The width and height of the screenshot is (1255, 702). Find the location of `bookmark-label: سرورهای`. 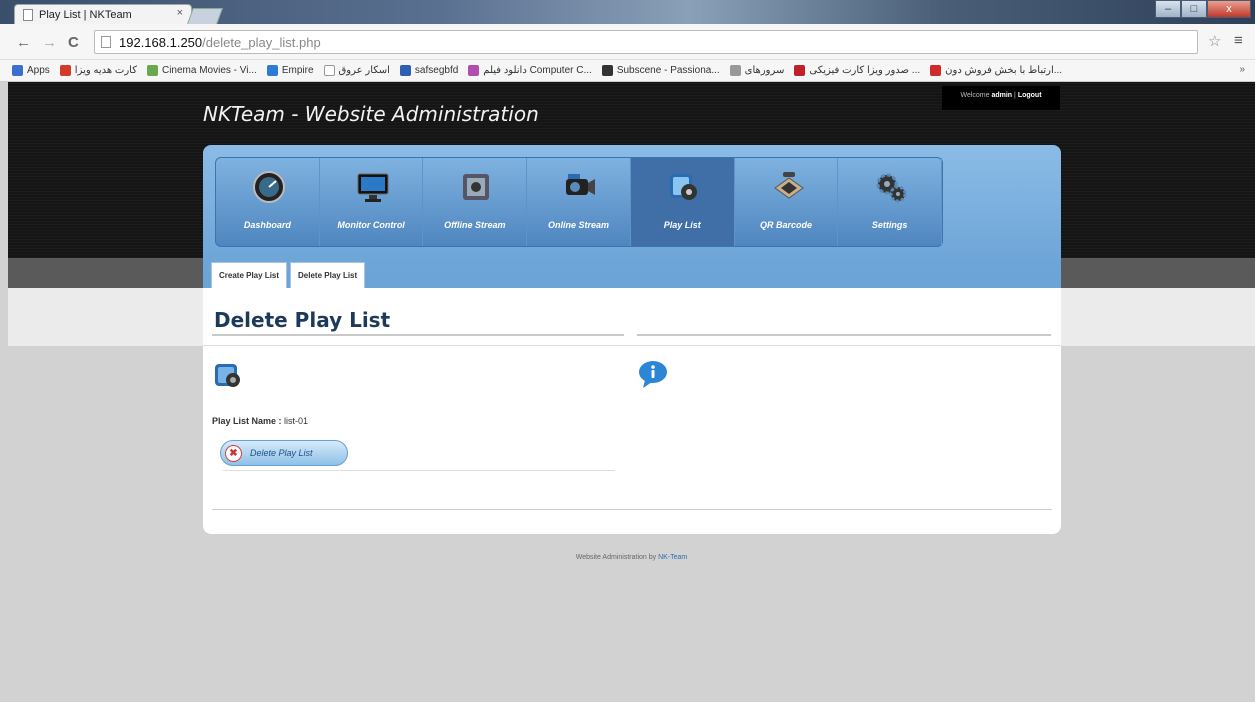

bookmark-label: سرورهای is located at coordinates (764, 70).